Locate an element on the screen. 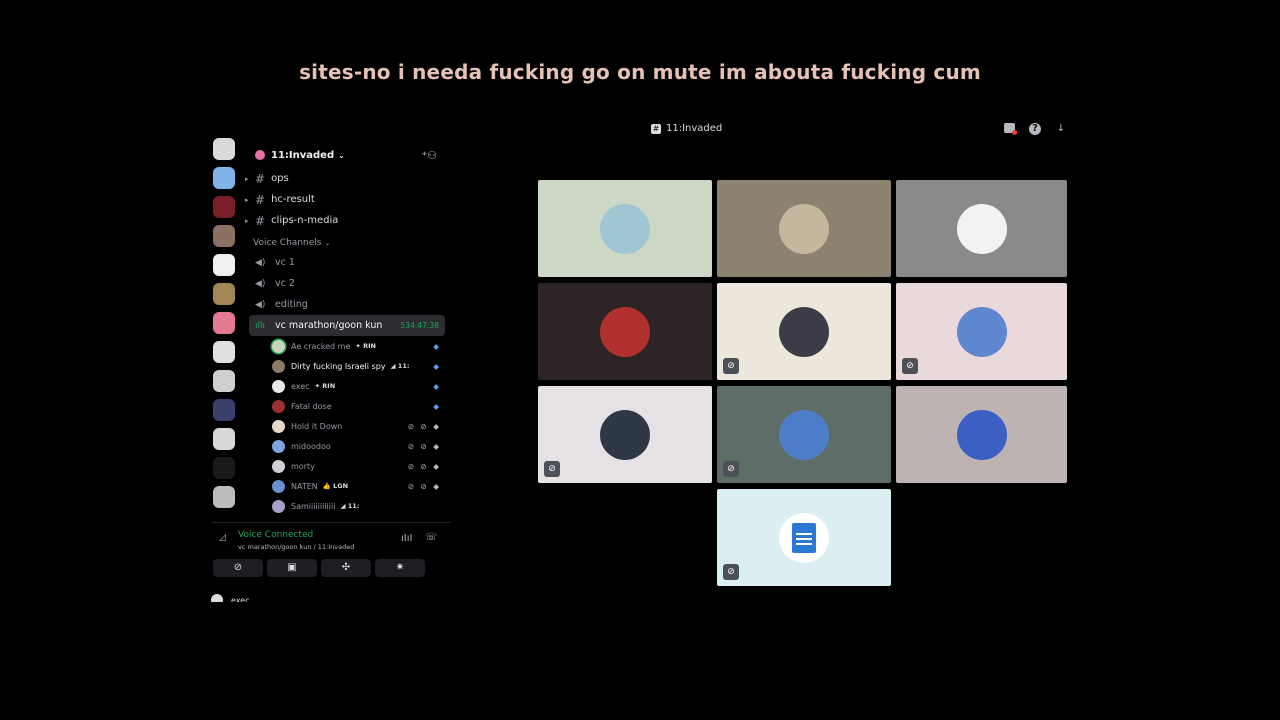  channel-label: hc-result is located at coordinates (293, 199).